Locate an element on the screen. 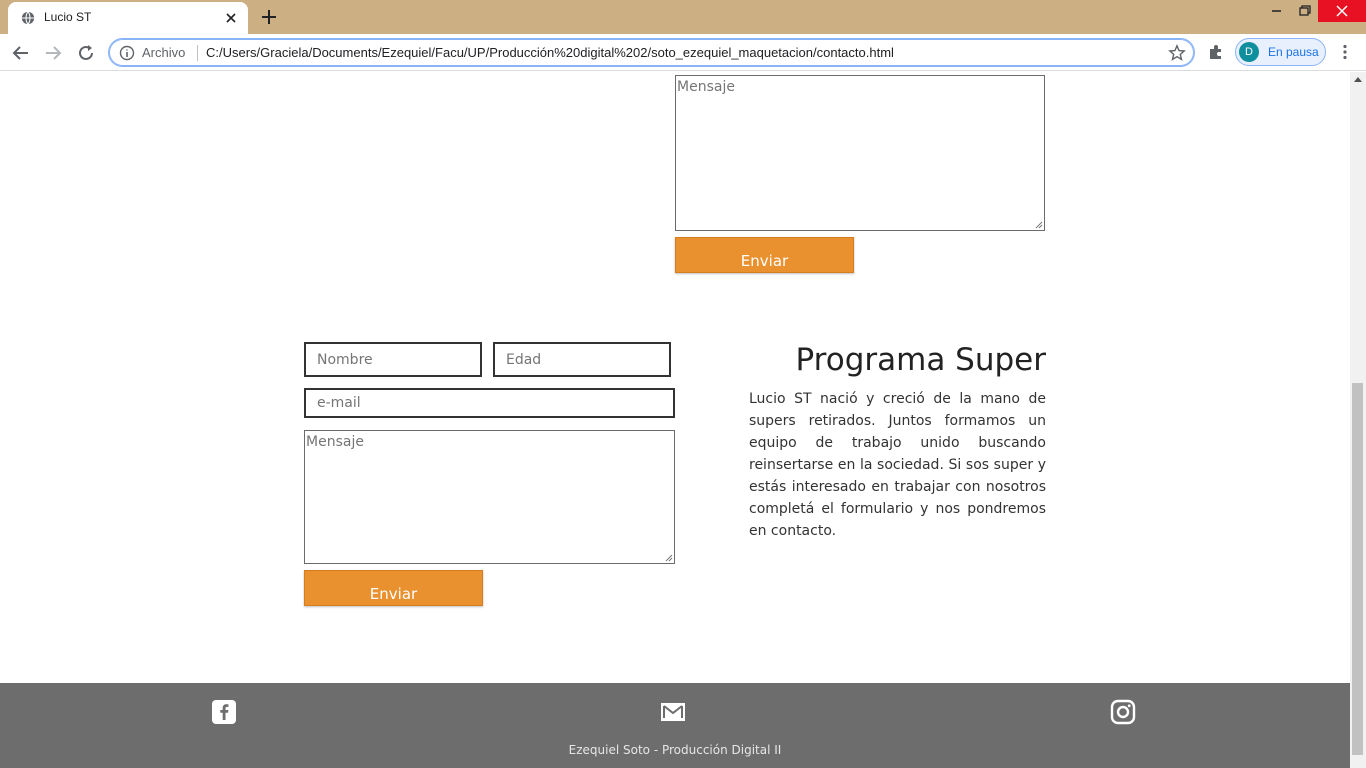 The width and height of the screenshot is (1366, 768). info-icon is located at coordinates (127, 53).